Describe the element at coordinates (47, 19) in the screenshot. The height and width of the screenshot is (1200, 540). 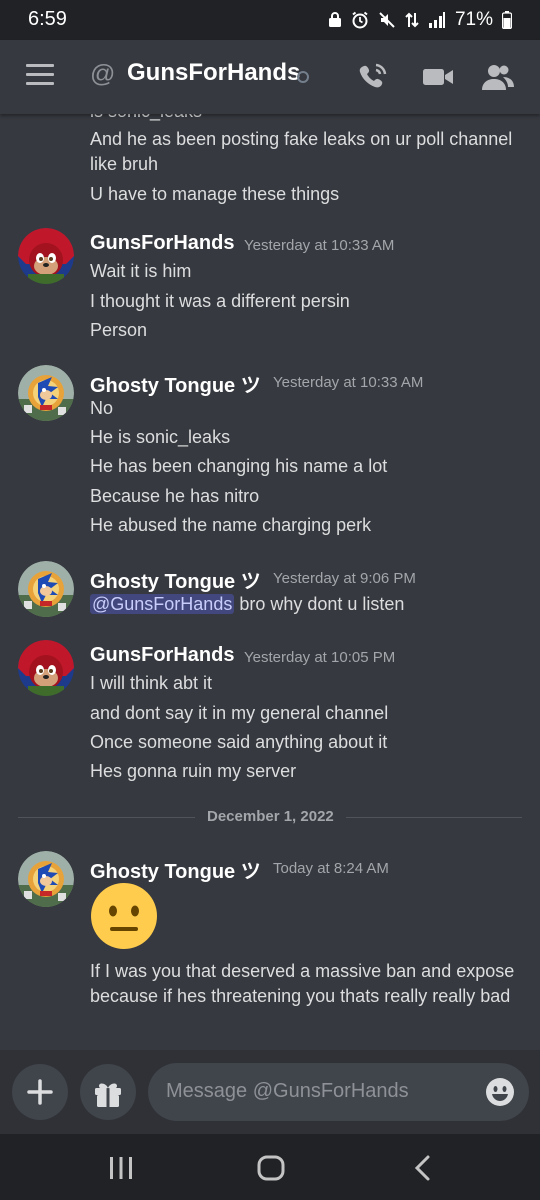
I see `clock: 6:59` at that location.